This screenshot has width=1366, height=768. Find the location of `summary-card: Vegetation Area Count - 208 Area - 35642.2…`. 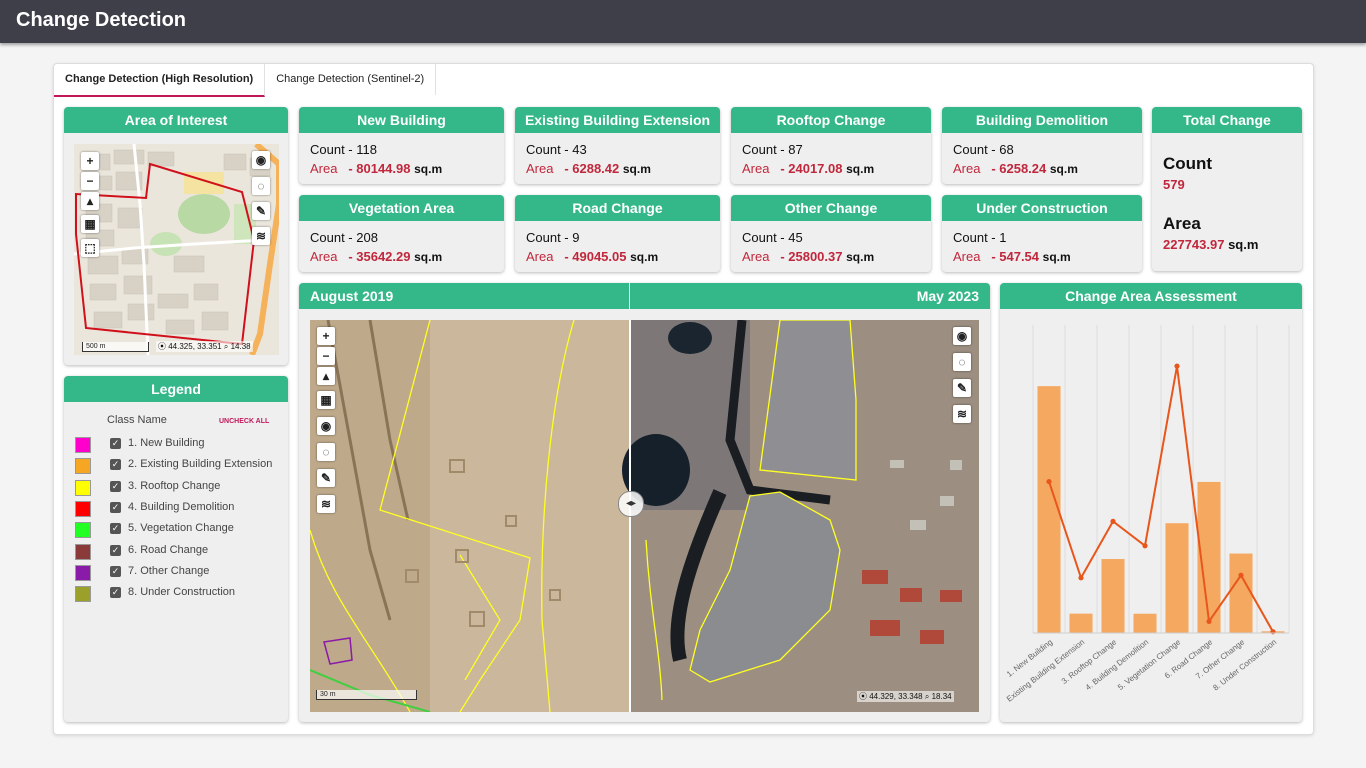

summary-card: Vegetation Area Count - 208 Area - 35642.2… is located at coordinates (401, 233).